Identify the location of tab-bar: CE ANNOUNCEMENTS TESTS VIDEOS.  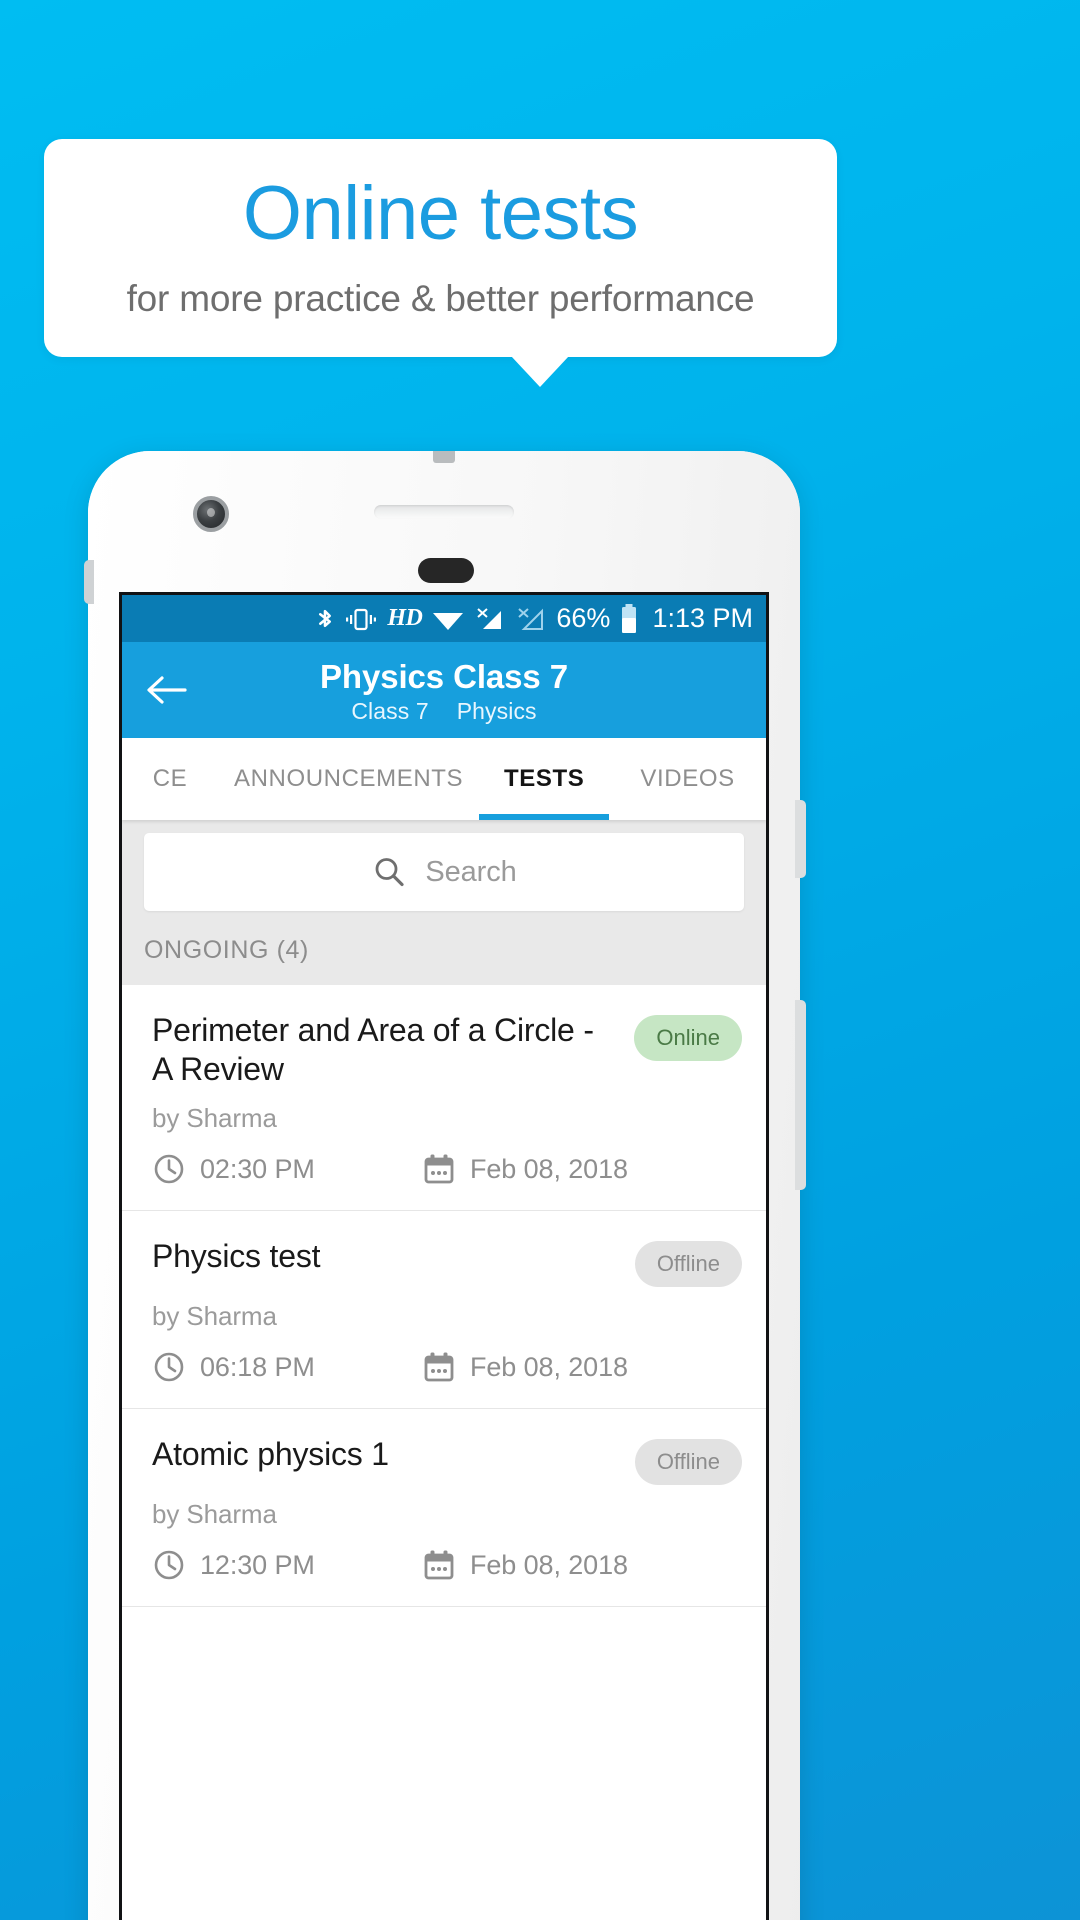
(444, 779).